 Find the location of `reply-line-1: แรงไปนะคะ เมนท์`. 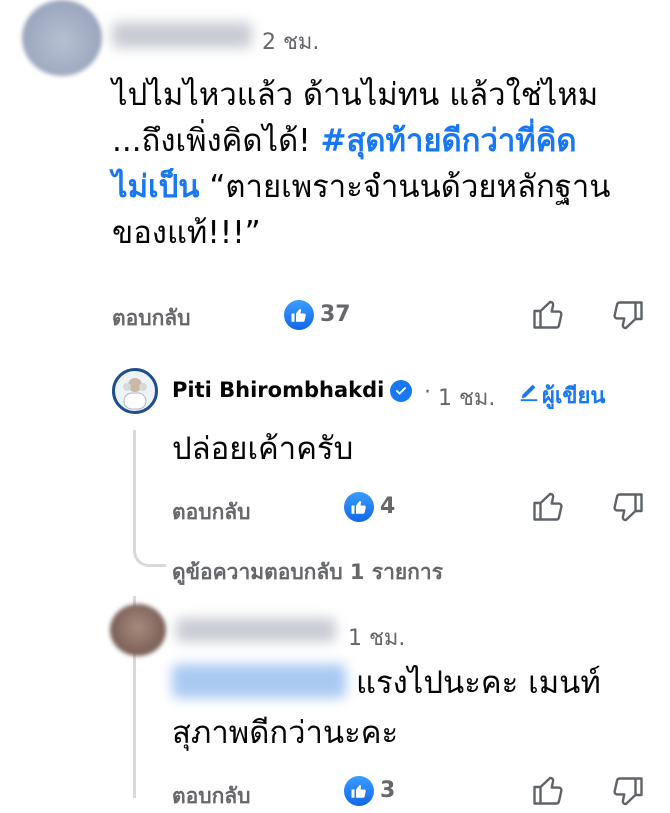

reply-line-1: แรงไปนะคะ เมนท์ is located at coordinates (478, 683).